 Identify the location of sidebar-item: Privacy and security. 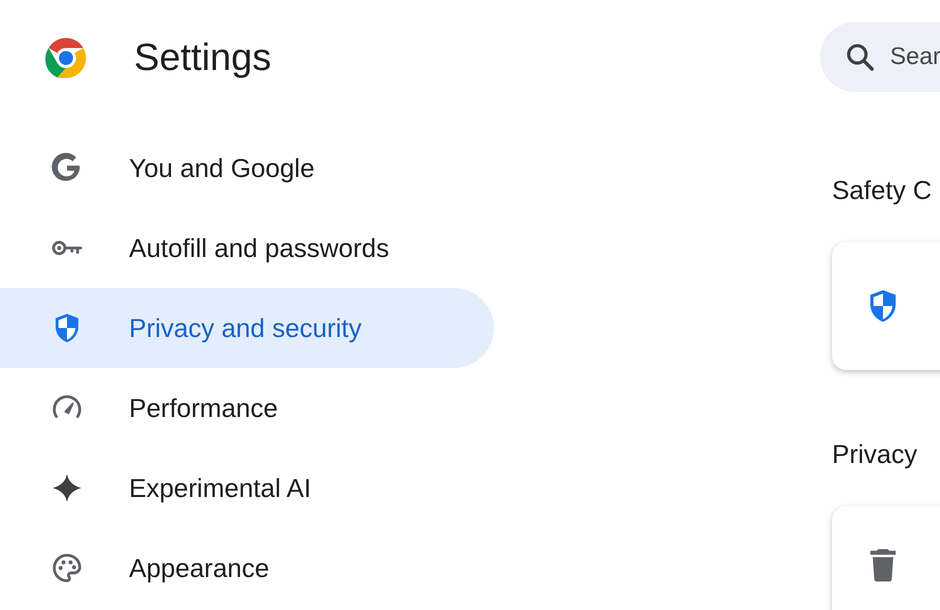
(247, 328).